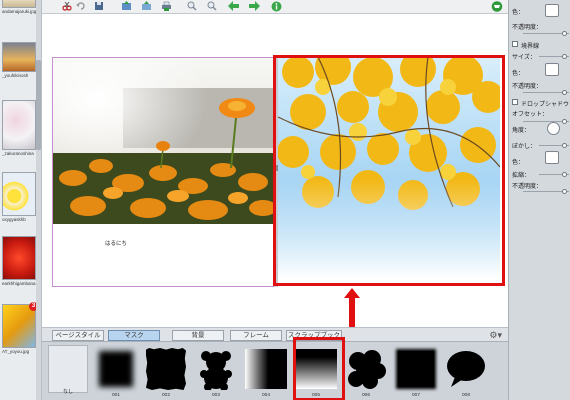 The width and height of the screenshot is (570, 400). I want to click on gear-icon: ⚙▾, so click(495, 335).